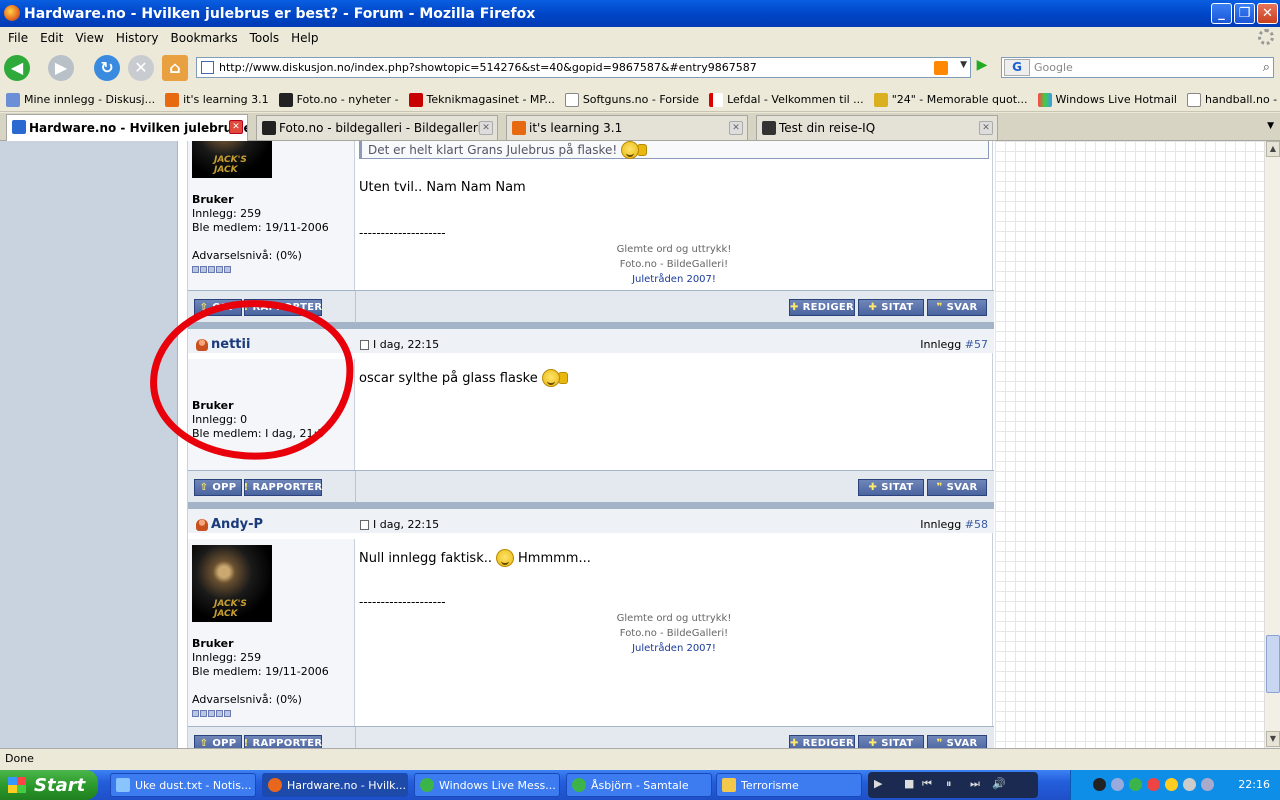 Image resolution: width=1280 pixels, height=800 pixels. What do you see at coordinates (877, 127) in the screenshot?
I see `tab-reise-iq: Test din reise-IQ ✕` at bounding box center [877, 127].